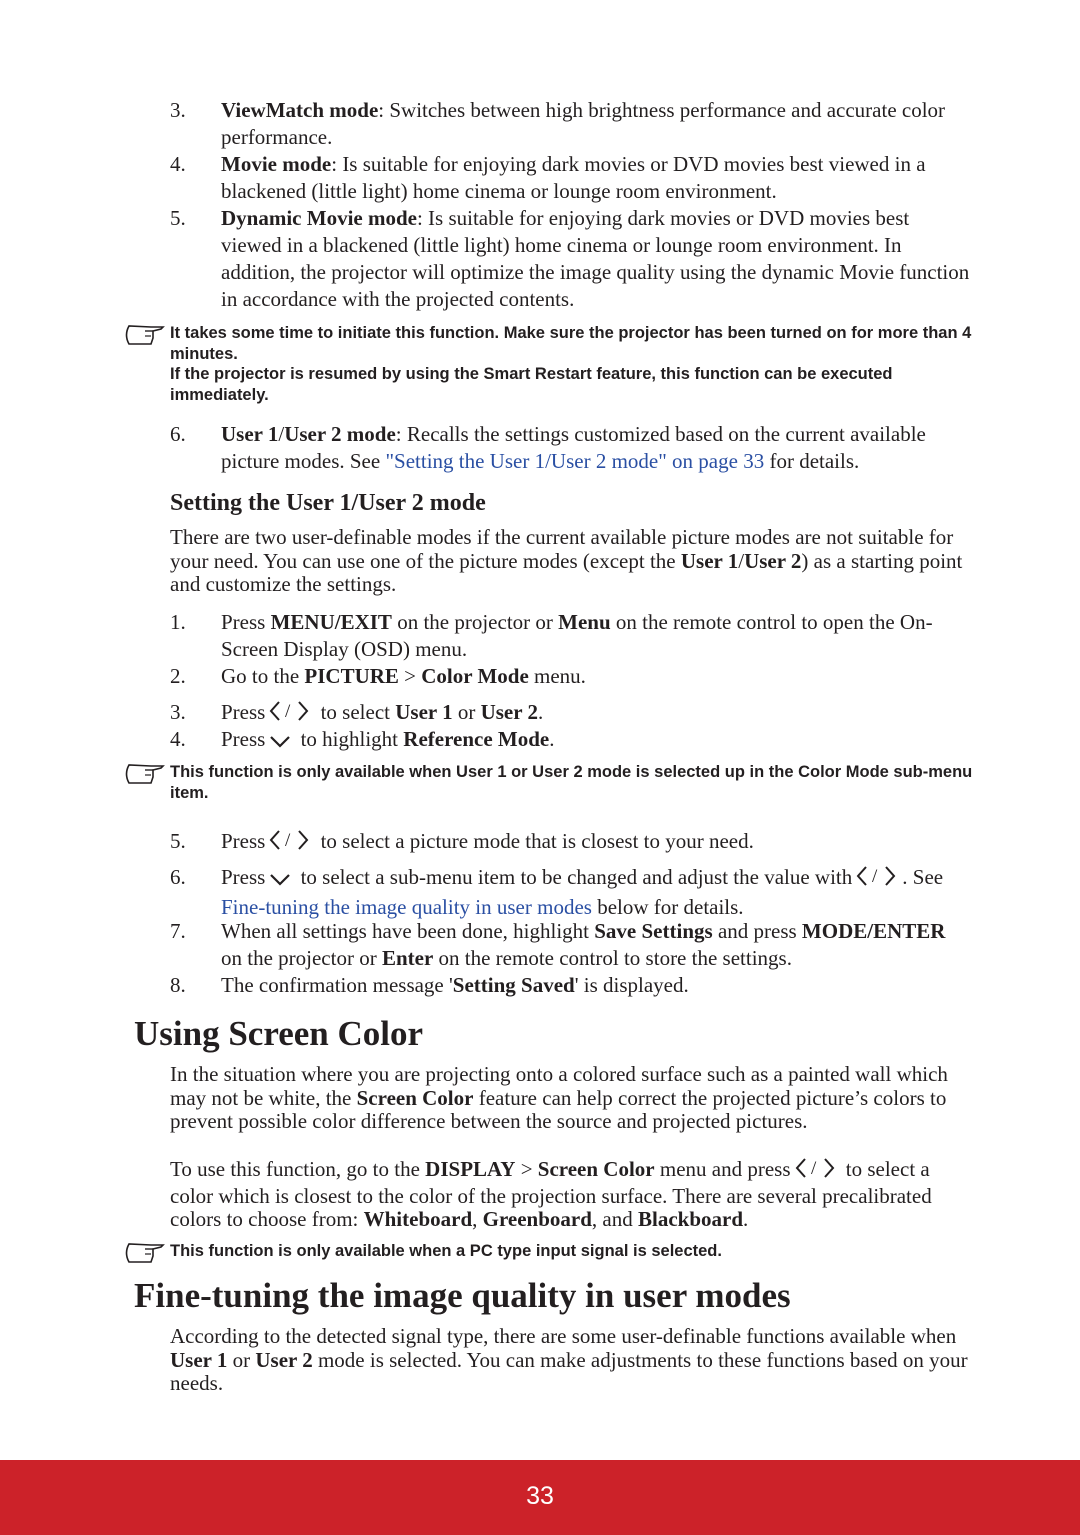 This screenshot has height=1535, width=1080. What do you see at coordinates (349, 739) in the screenshot?
I see `text-run: to highlight` at bounding box center [349, 739].